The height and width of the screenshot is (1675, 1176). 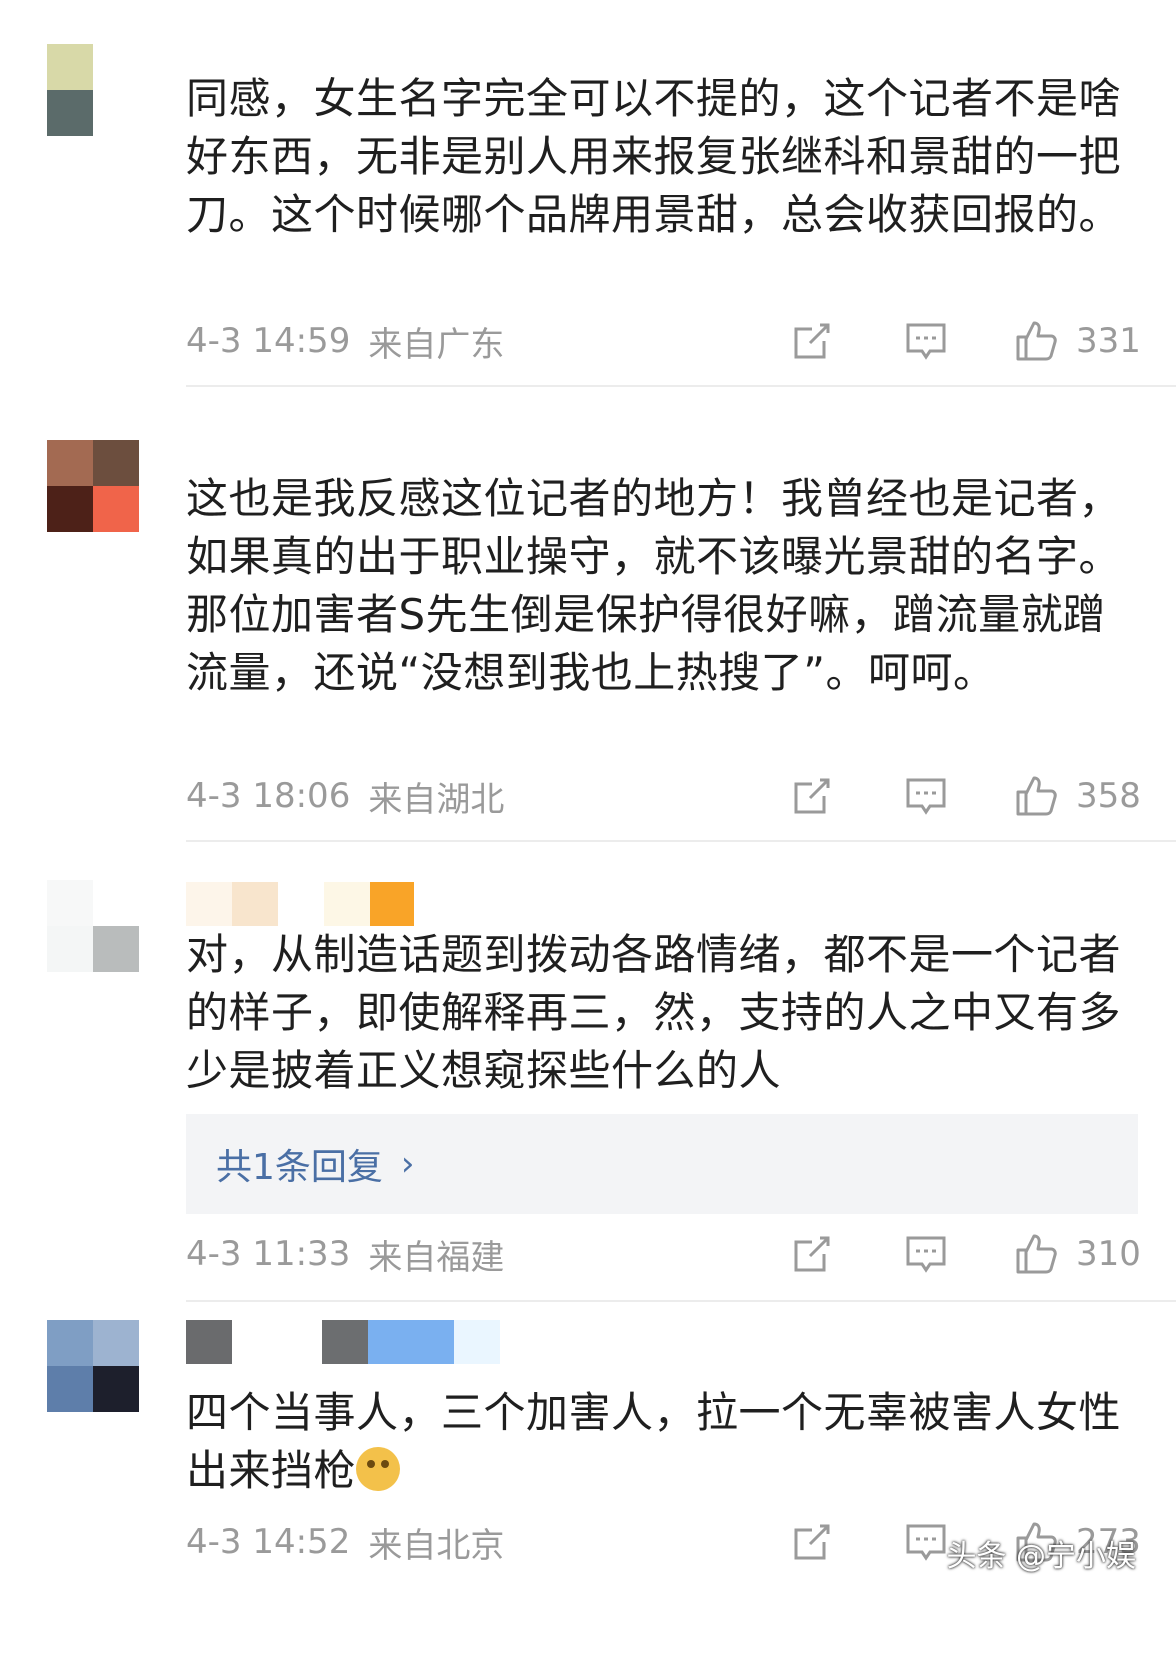 What do you see at coordinates (1108, 341) in the screenshot?
I see `like-count: 331` at bounding box center [1108, 341].